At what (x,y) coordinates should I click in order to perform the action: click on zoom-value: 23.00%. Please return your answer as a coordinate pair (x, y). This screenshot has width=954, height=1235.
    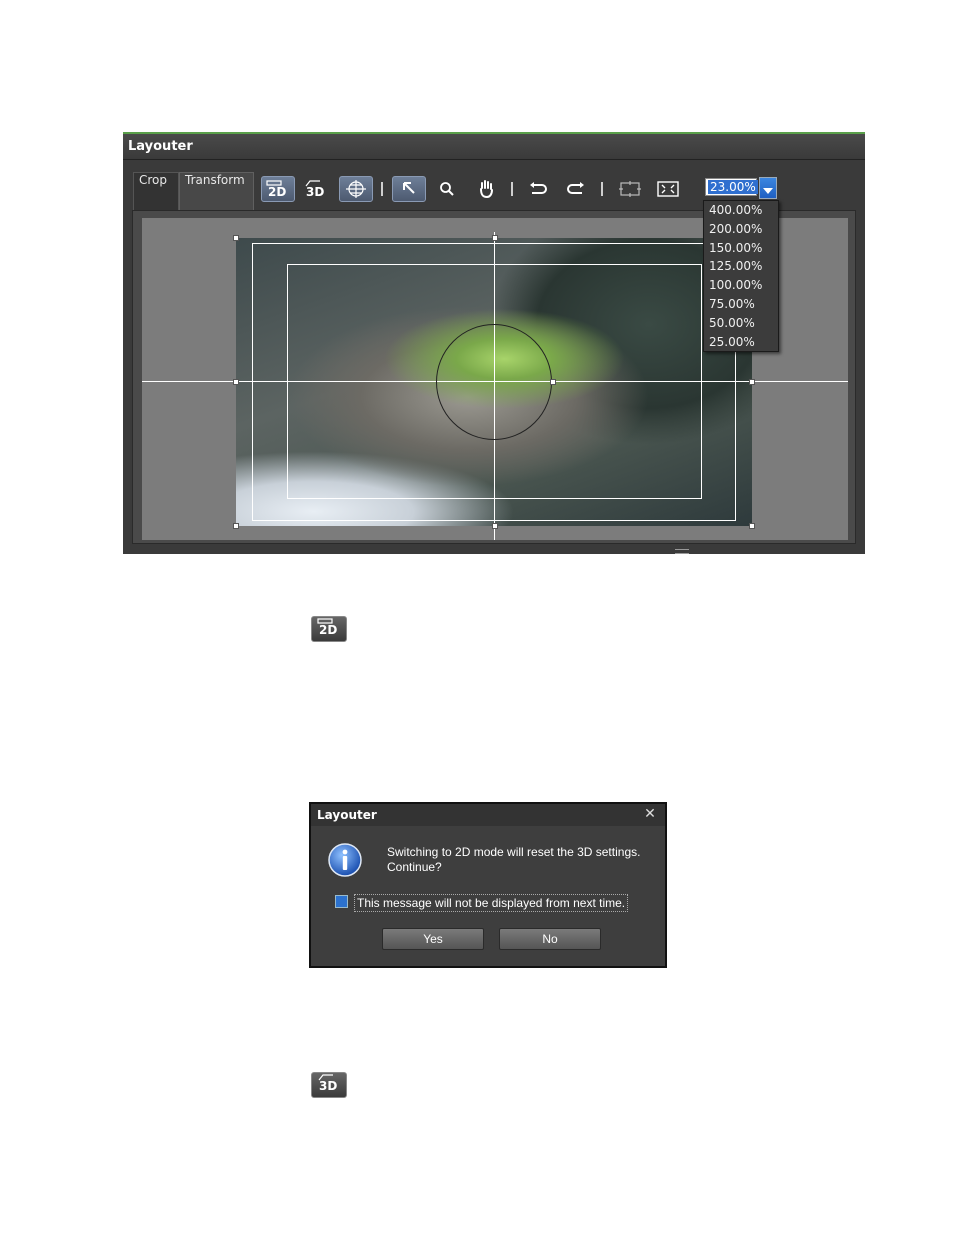
    Looking at the image, I should click on (733, 187).